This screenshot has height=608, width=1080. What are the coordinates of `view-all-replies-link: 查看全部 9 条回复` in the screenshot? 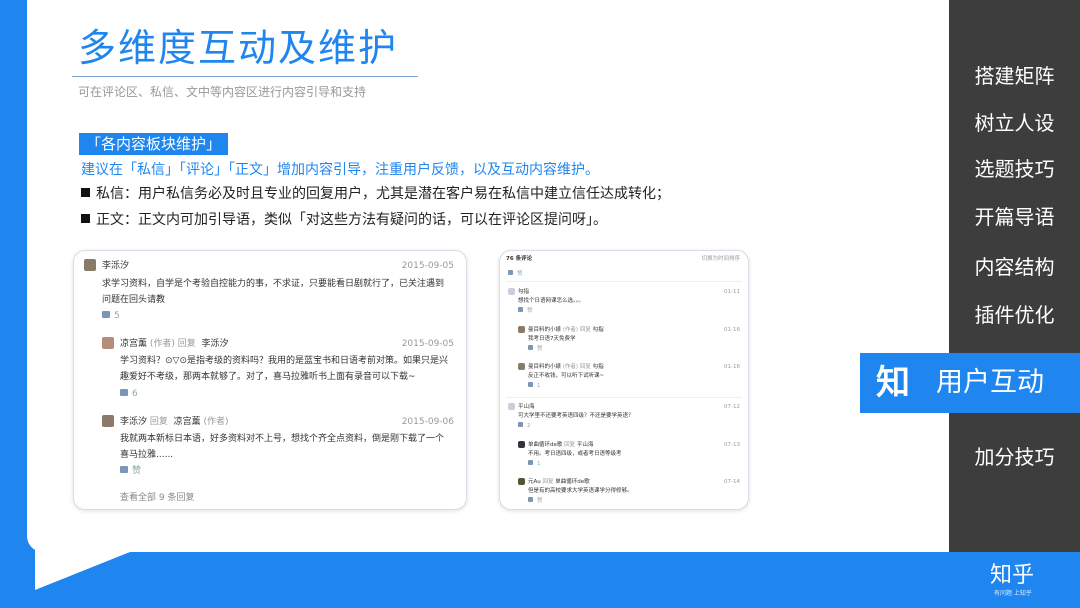 It's located at (157, 498).